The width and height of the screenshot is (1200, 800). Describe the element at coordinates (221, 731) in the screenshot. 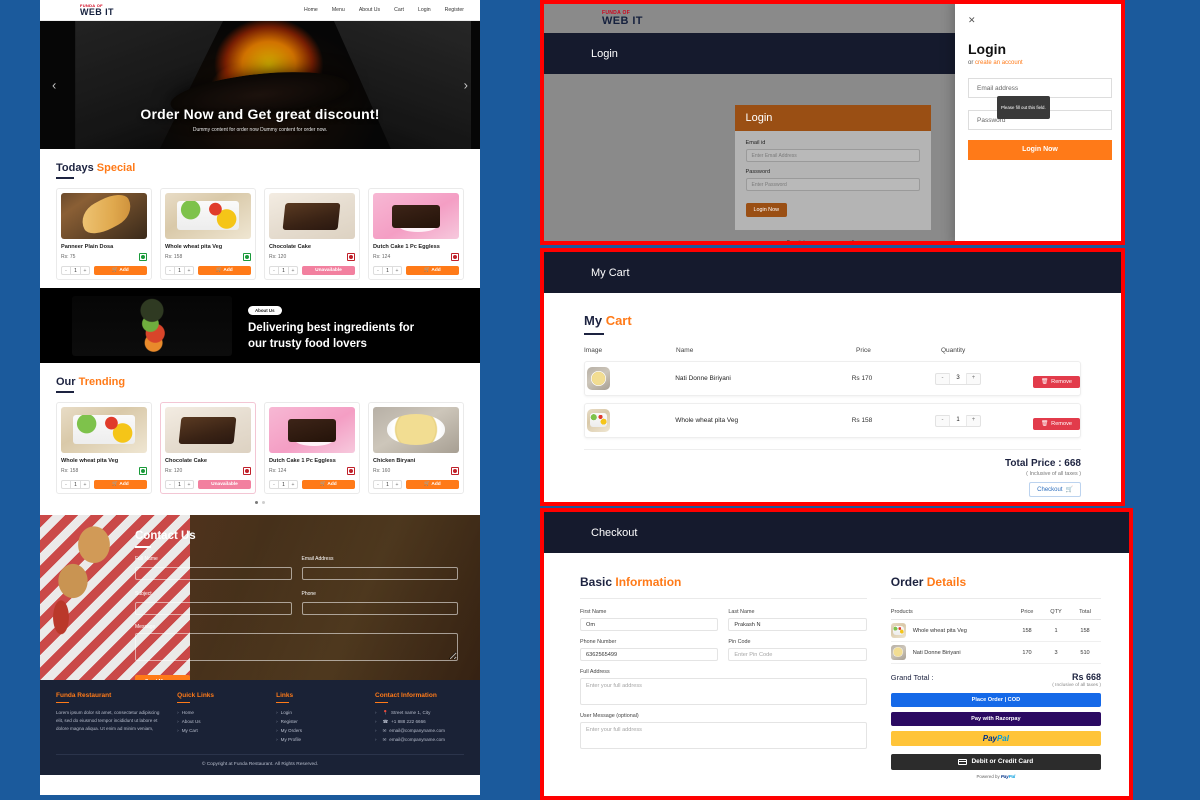

I see `footer-link-my-cart: My Cart` at that location.